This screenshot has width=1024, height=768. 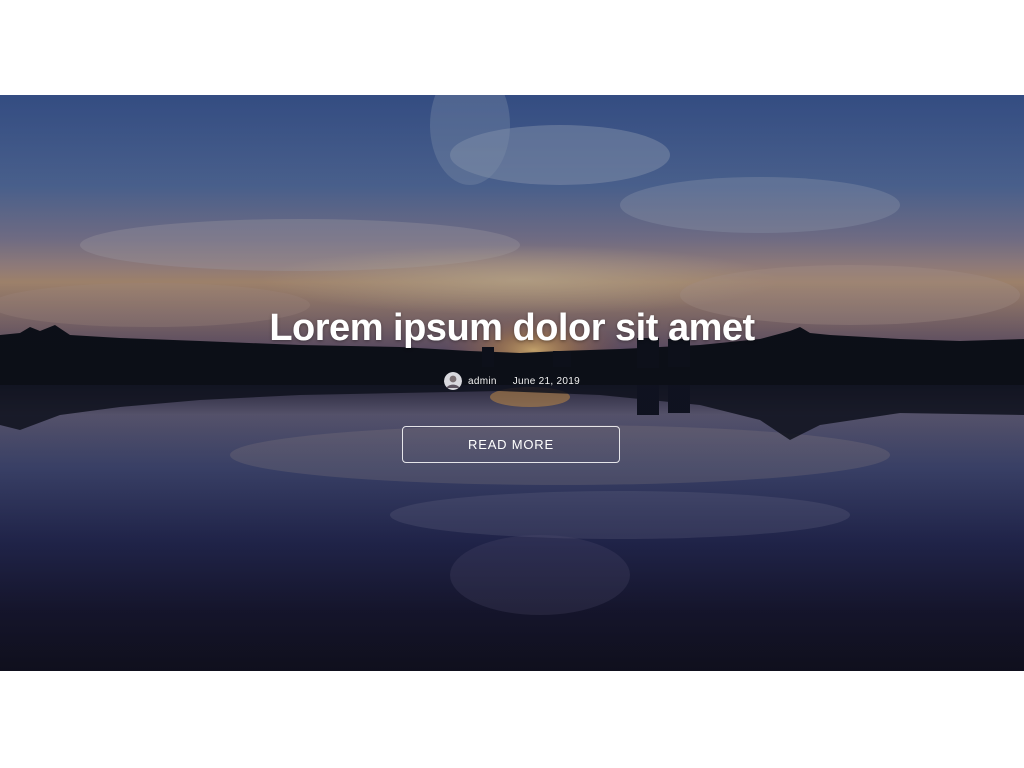 I want to click on post-meta: admin June 21, 2019, so click(x=512, y=381).